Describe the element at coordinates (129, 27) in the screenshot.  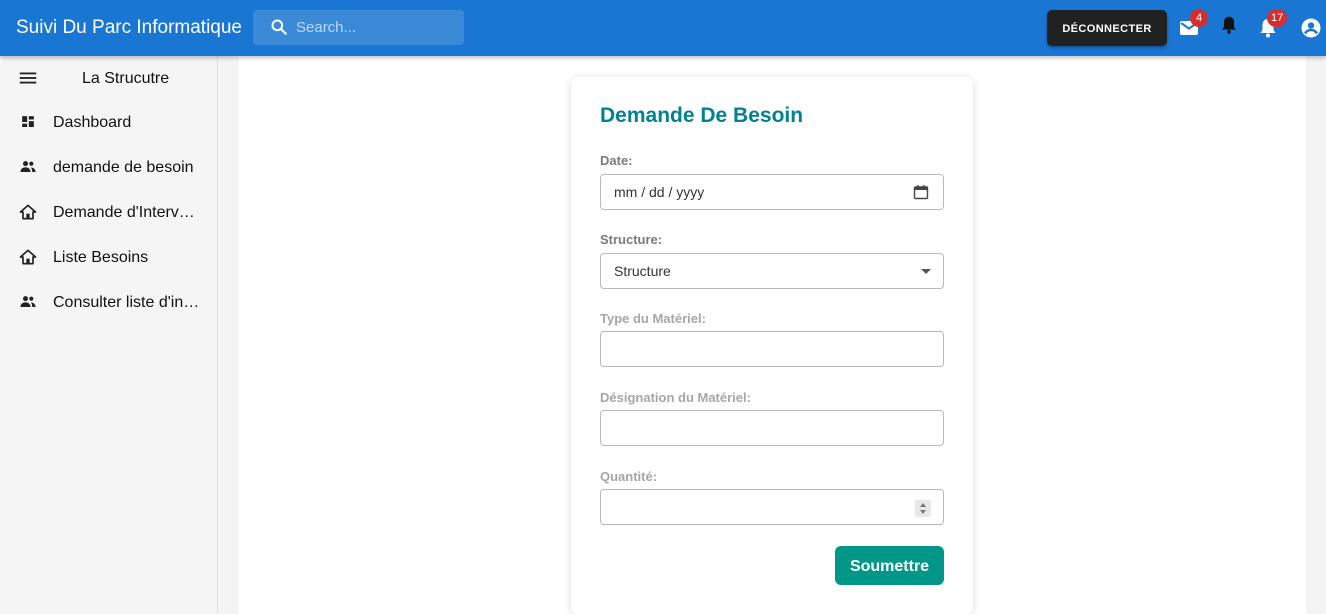
I see `app-title: Suivi Du Parc Informatique` at that location.